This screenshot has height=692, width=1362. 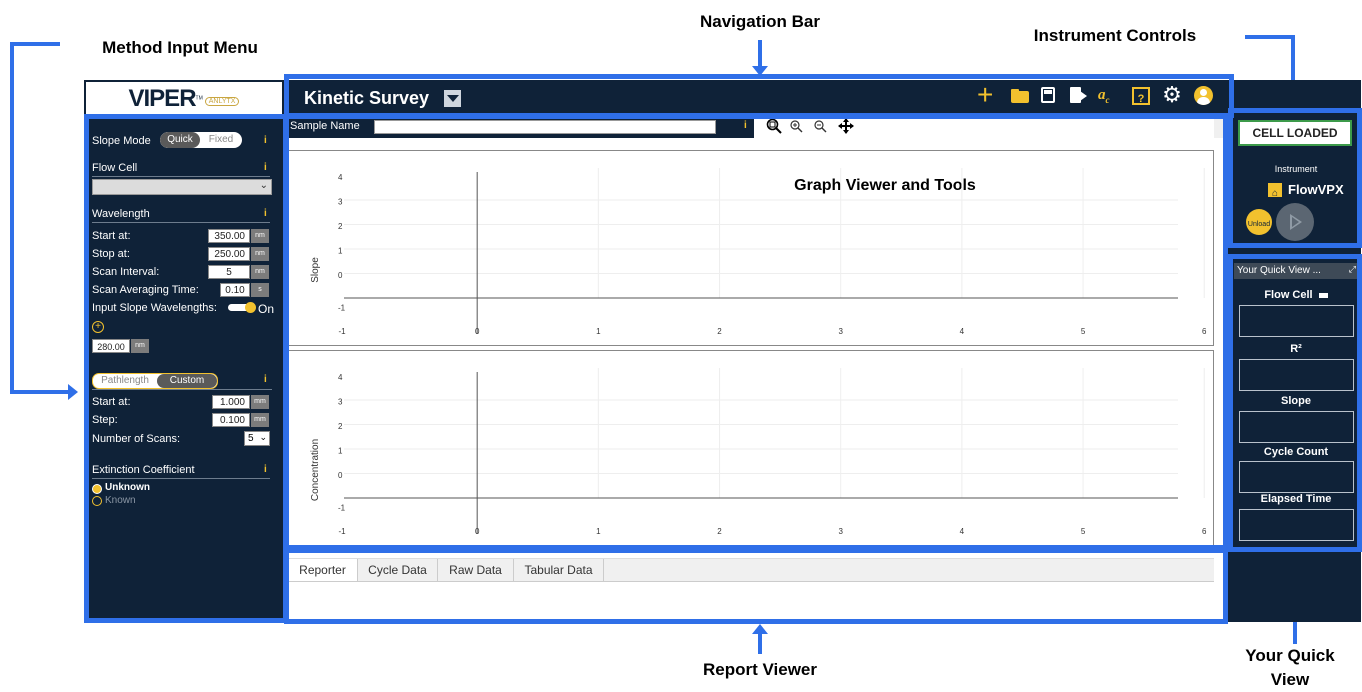 What do you see at coordinates (756, 586) in the screenshot?
I see `highlight-report-viewer` at bounding box center [756, 586].